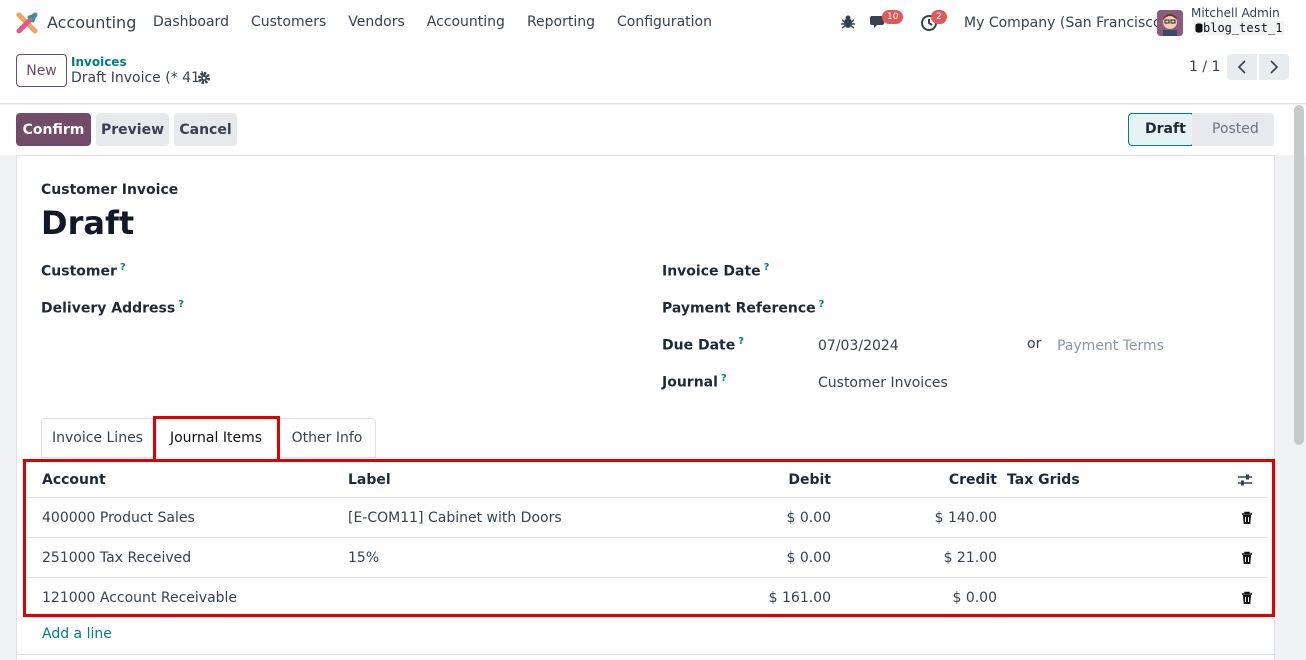  I want to click on database-name: blog_test_1, so click(1239, 28).